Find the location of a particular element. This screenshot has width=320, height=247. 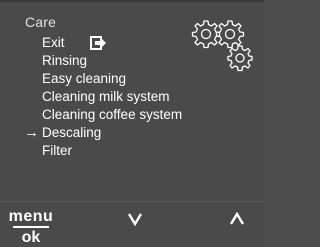

menu-item-label: Filter is located at coordinates (57, 150).